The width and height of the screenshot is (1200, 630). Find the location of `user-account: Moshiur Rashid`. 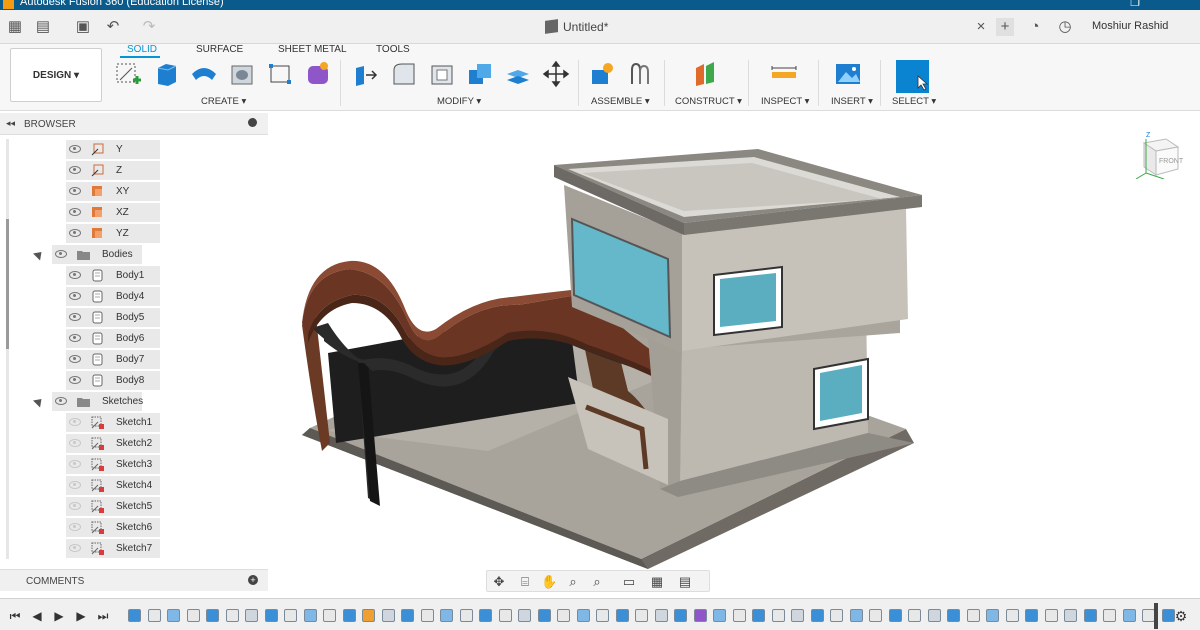

user-account: Moshiur Rashid is located at coordinates (1130, 26).